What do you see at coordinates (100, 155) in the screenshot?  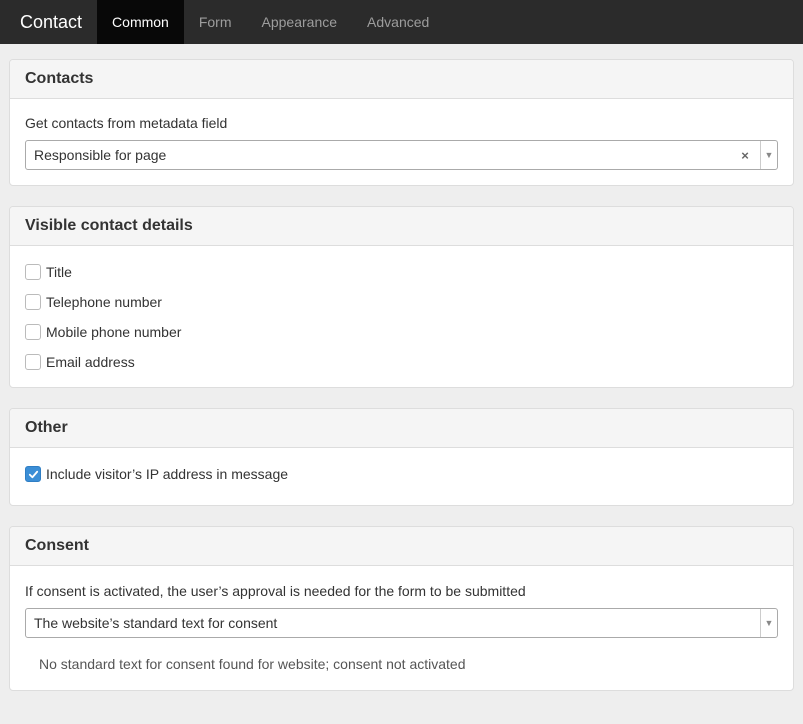 I see `metadata-field-select-value: Responsible for page` at bounding box center [100, 155].